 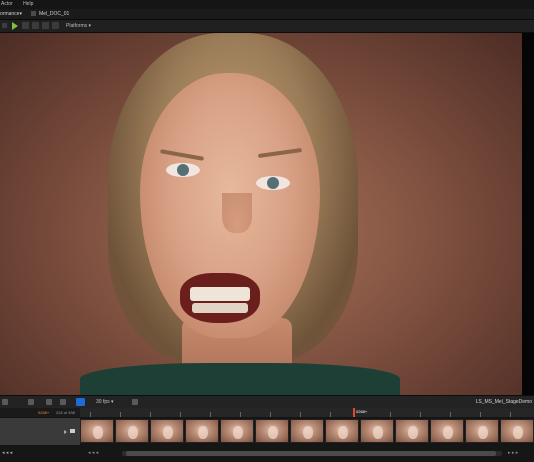 I want to click on toolbar: Platforms ▾, so click(x=267, y=26).